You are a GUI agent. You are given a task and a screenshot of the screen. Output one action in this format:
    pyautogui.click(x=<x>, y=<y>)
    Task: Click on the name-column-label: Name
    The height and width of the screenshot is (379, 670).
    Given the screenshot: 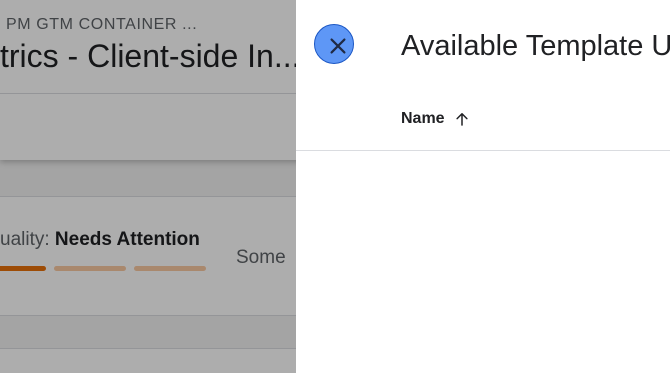 What is the action you would take?
    pyautogui.click(x=423, y=118)
    